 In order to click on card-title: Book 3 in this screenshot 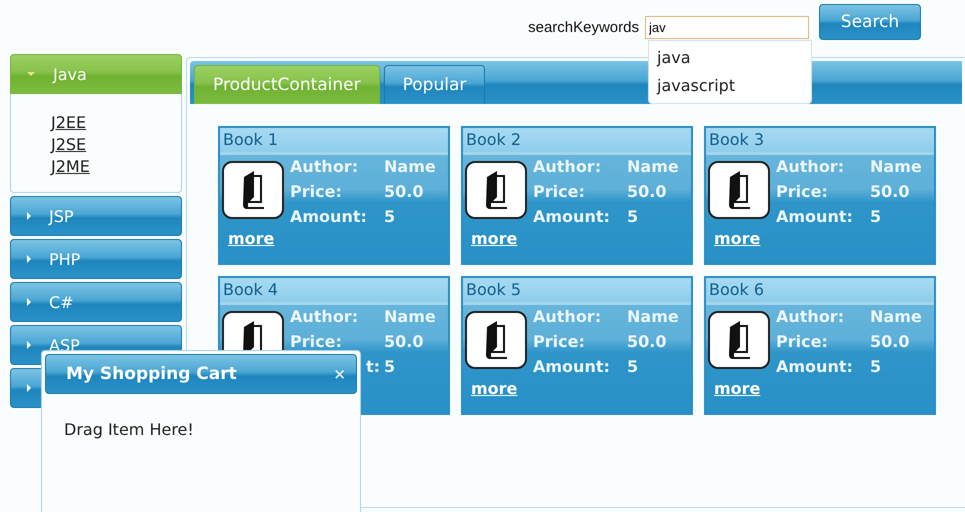, I will do `click(820, 141)`.